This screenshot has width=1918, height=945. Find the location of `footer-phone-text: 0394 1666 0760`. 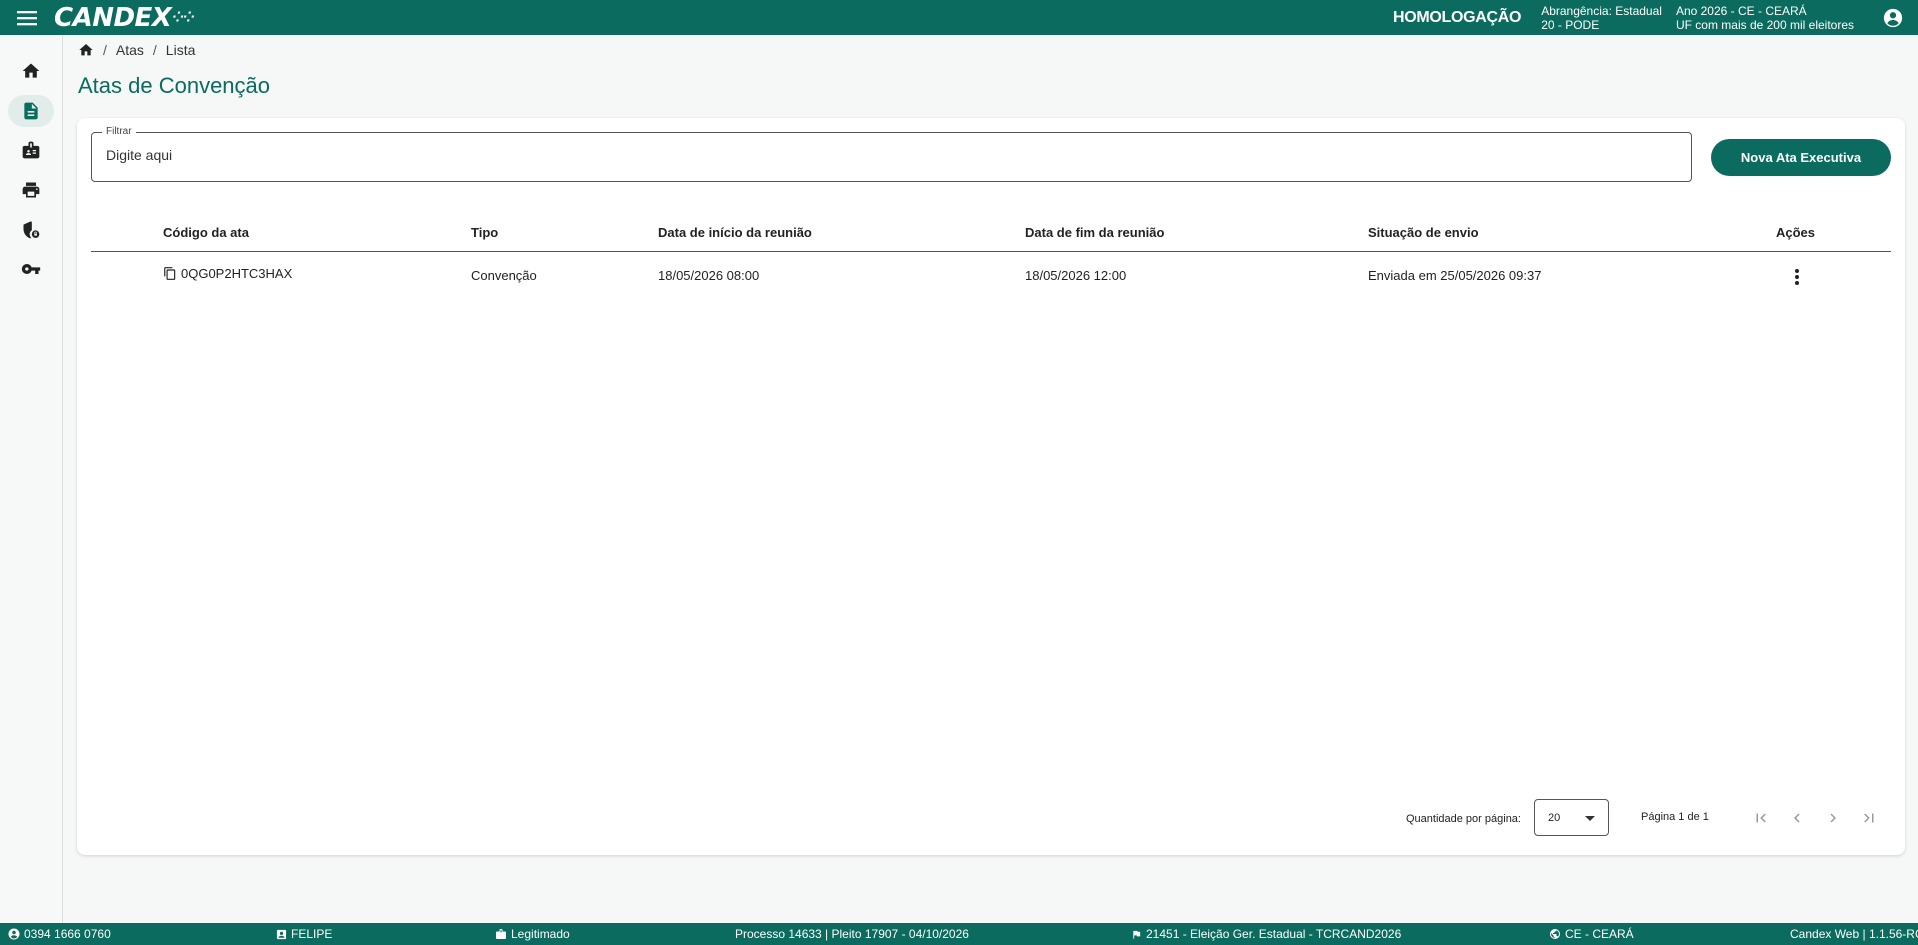

footer-phone-text: 0394 1666 0760 is located at coordinates (67, 934).